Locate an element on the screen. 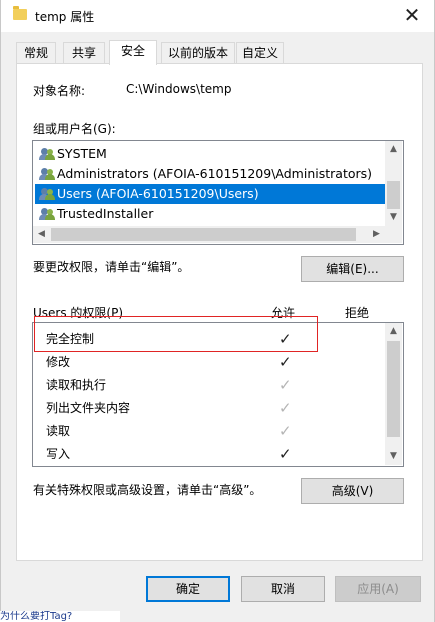  advanced-button: 高级(V) is located at coordinates (352, 491).